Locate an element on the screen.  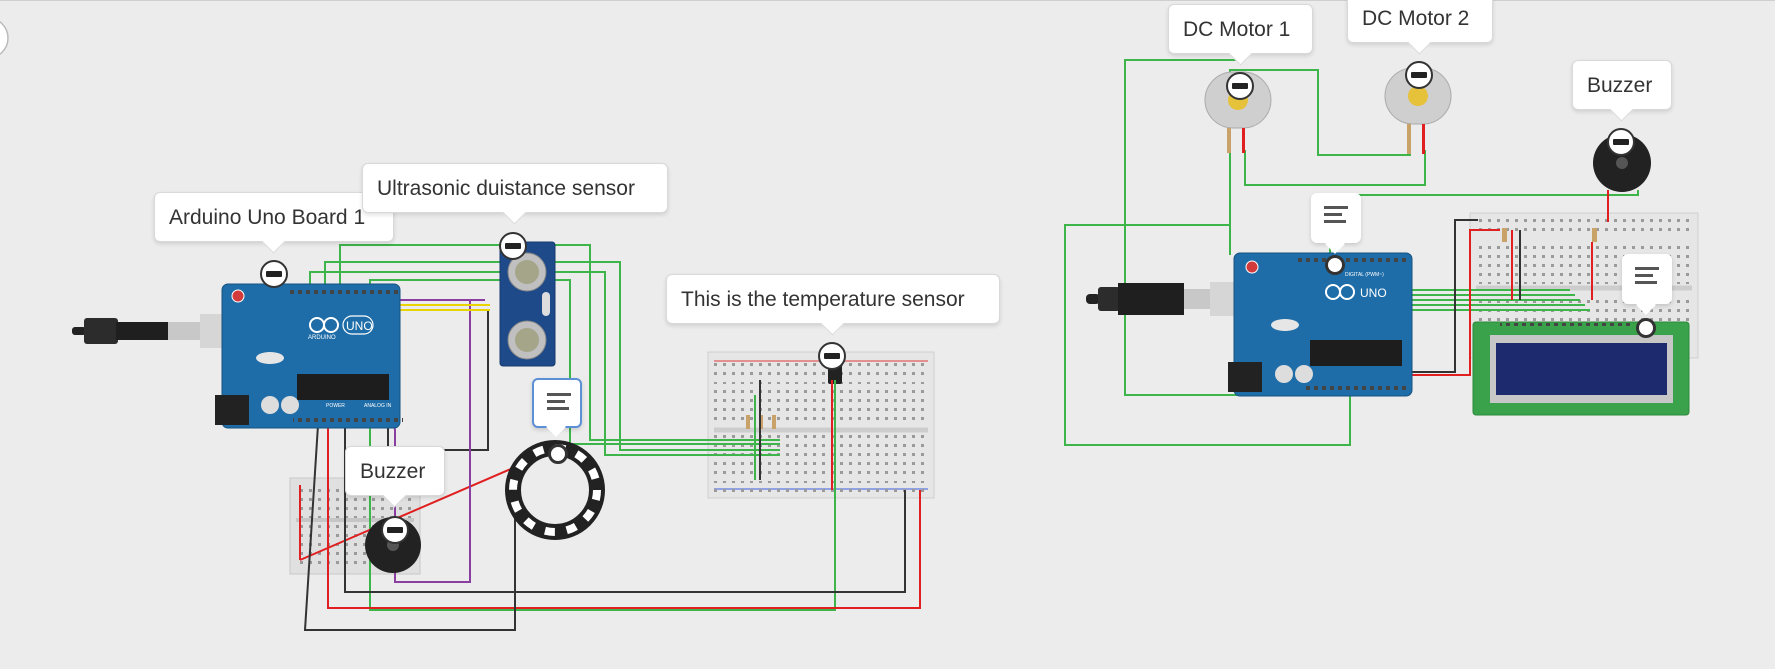
board2-digital-text: DIGITAL (PWM~) is located at coordinates (1364, 275).